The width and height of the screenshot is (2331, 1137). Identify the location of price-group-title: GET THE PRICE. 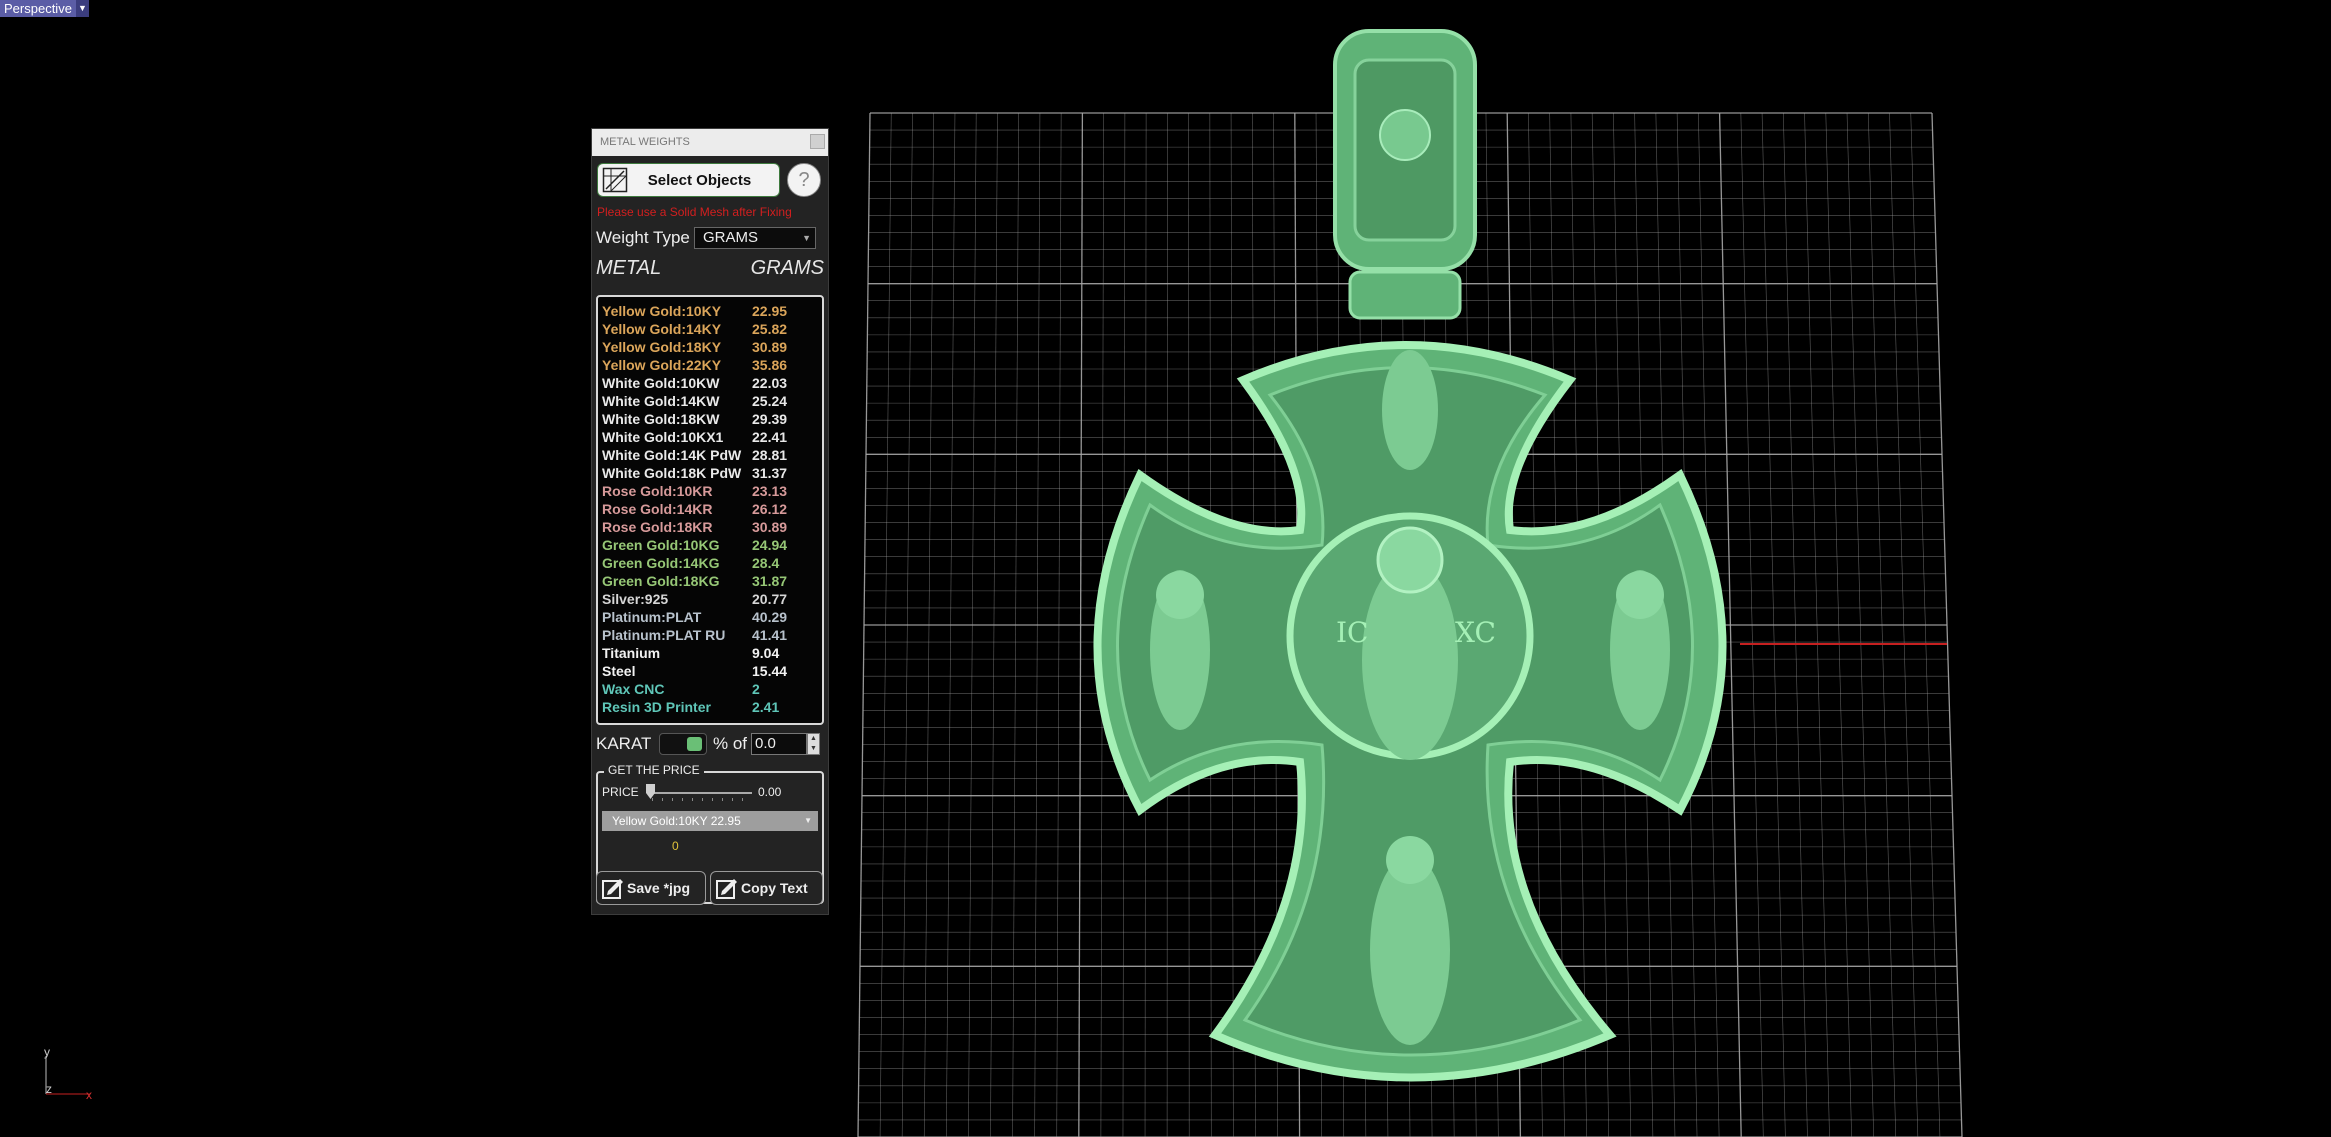
(654, 770).